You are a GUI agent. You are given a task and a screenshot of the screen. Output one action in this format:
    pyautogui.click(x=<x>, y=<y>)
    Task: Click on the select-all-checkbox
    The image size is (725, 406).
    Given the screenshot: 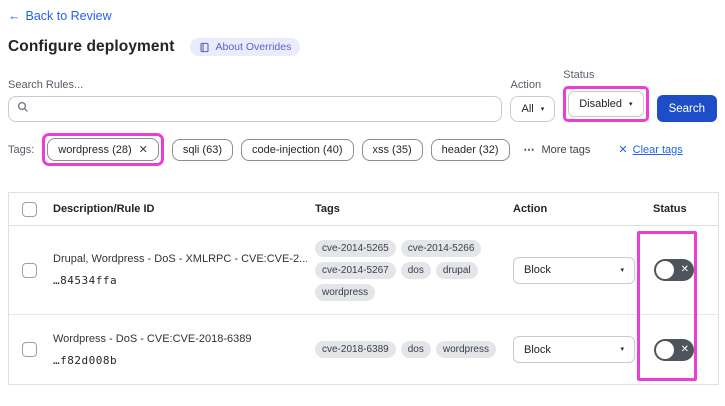 What is the action you would take?
    pyautogui.click(x=29, y=209)
    